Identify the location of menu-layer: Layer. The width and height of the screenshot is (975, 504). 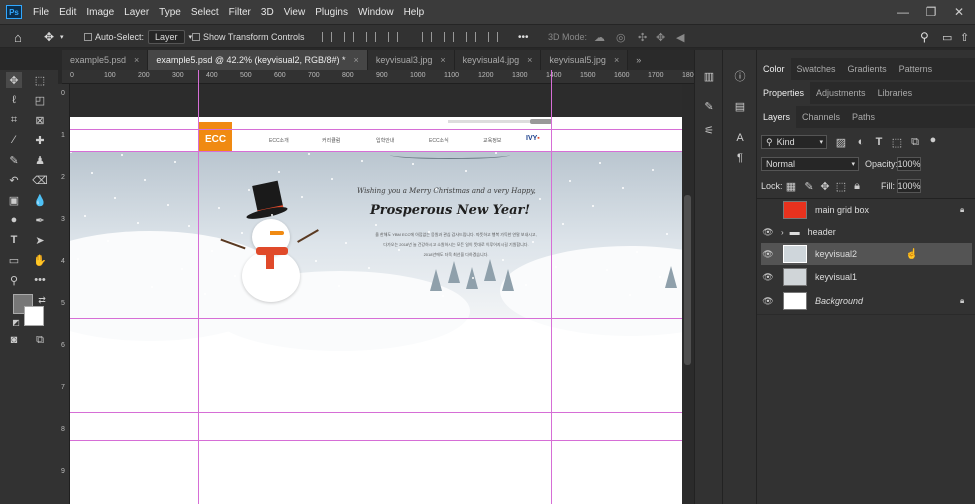
(136, 12).